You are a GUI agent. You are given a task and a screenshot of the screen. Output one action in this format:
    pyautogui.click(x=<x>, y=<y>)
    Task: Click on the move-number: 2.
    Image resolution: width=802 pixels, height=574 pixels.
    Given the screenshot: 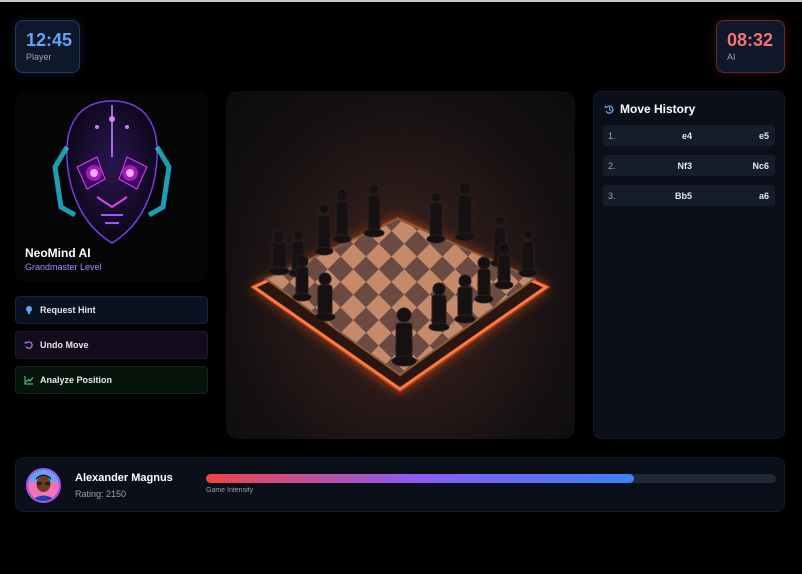 What is the action you would take?
    pyautogui.click(x=612, y=166)
    